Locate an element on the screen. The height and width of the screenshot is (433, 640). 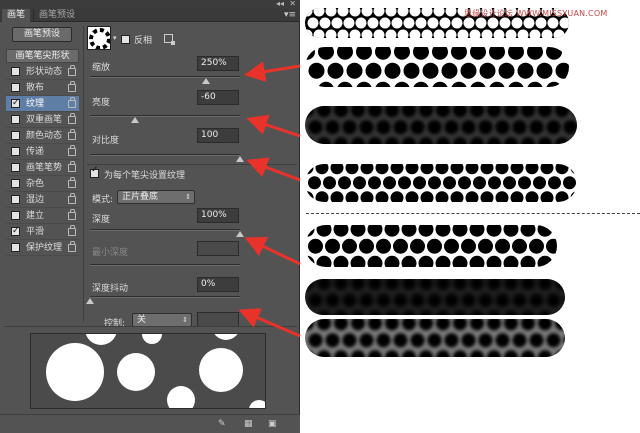
brightness-slider-track is located at coordinates (165, 116).